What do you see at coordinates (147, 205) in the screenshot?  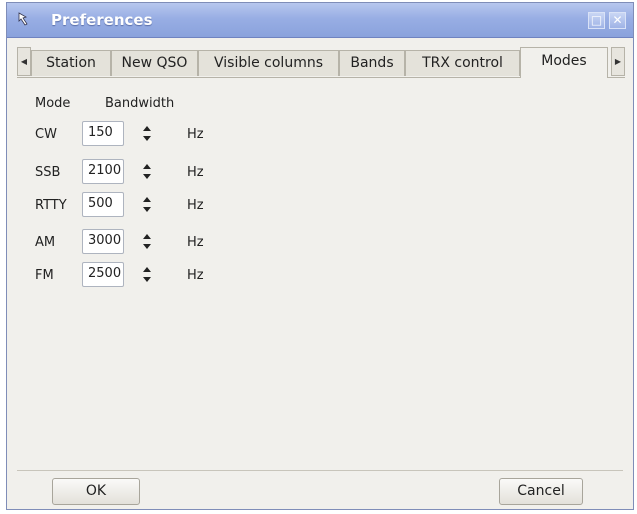 I see `bandwidth-rtty-spinner-icon` at bounding box center [147, 205].